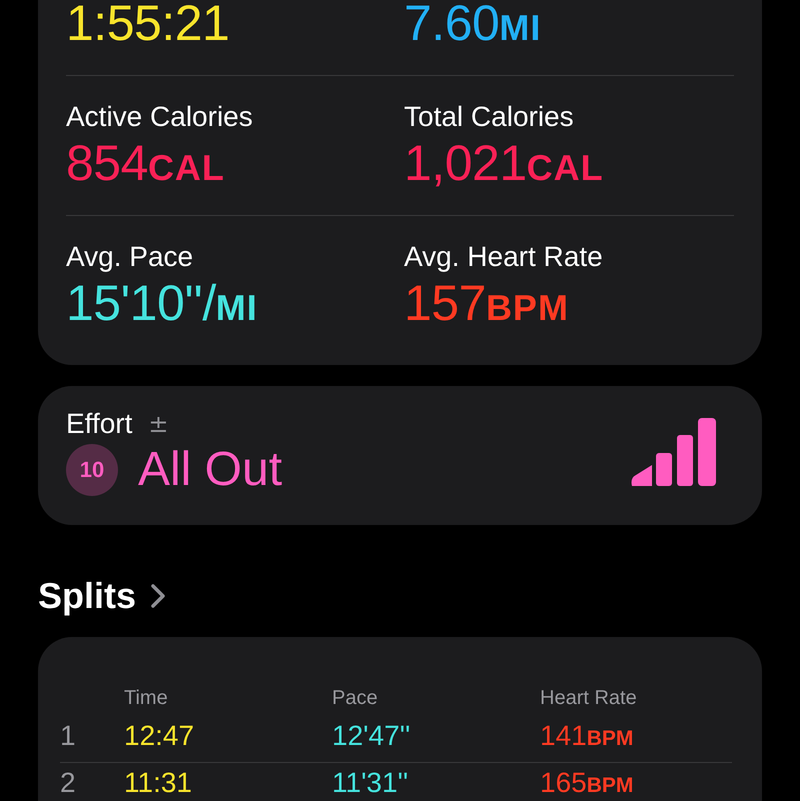 The height and width of the screenshot is (801, 800). What do you see at coordinates (587, 735) in the screenshot?
I see `split-value: 141BPM` at bounding box center [587, 735].